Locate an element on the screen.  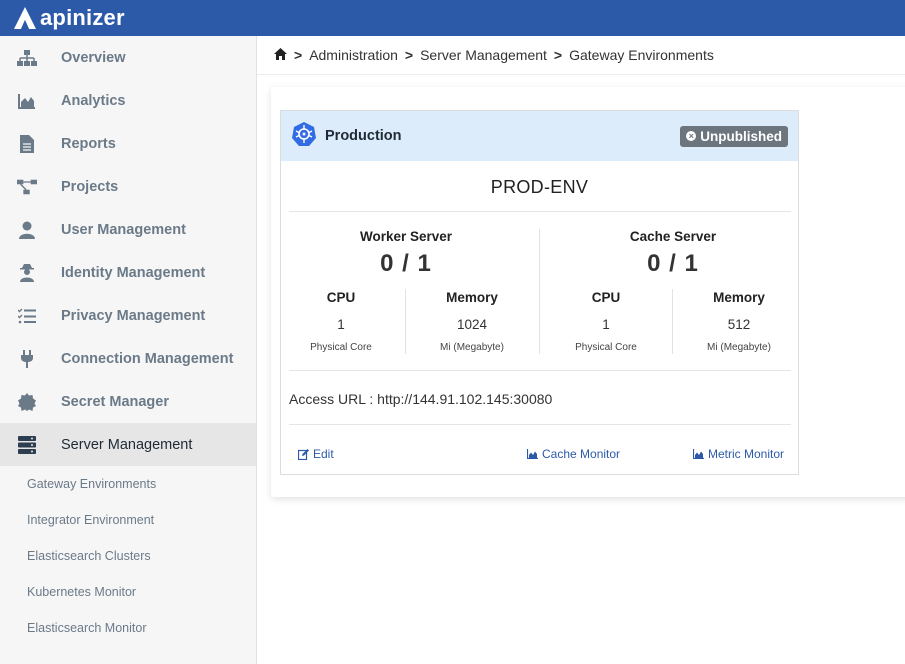
certificate-icon is located at coordinates (27, 402).